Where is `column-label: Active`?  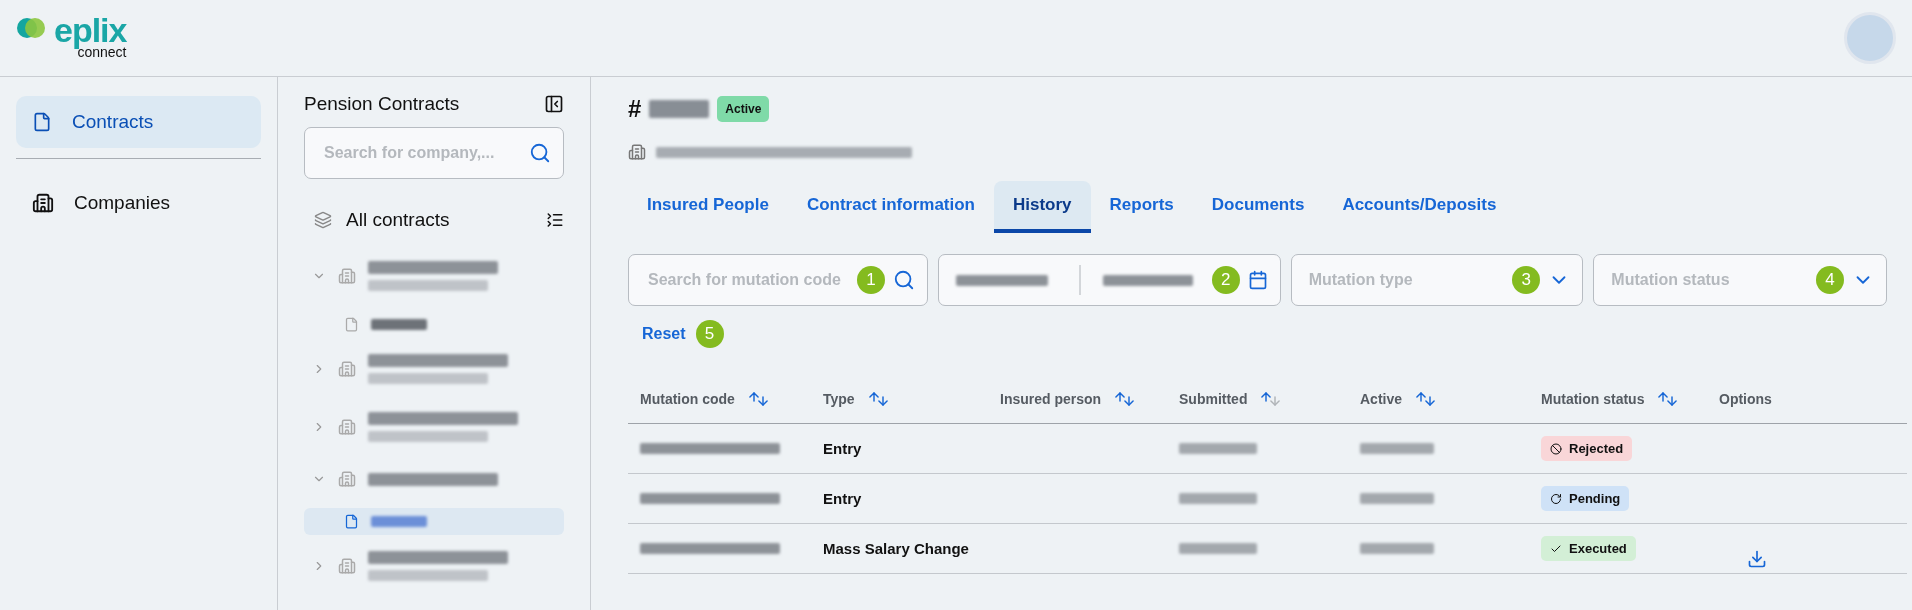 column-label: Active is located at coordinates (1381, 398).